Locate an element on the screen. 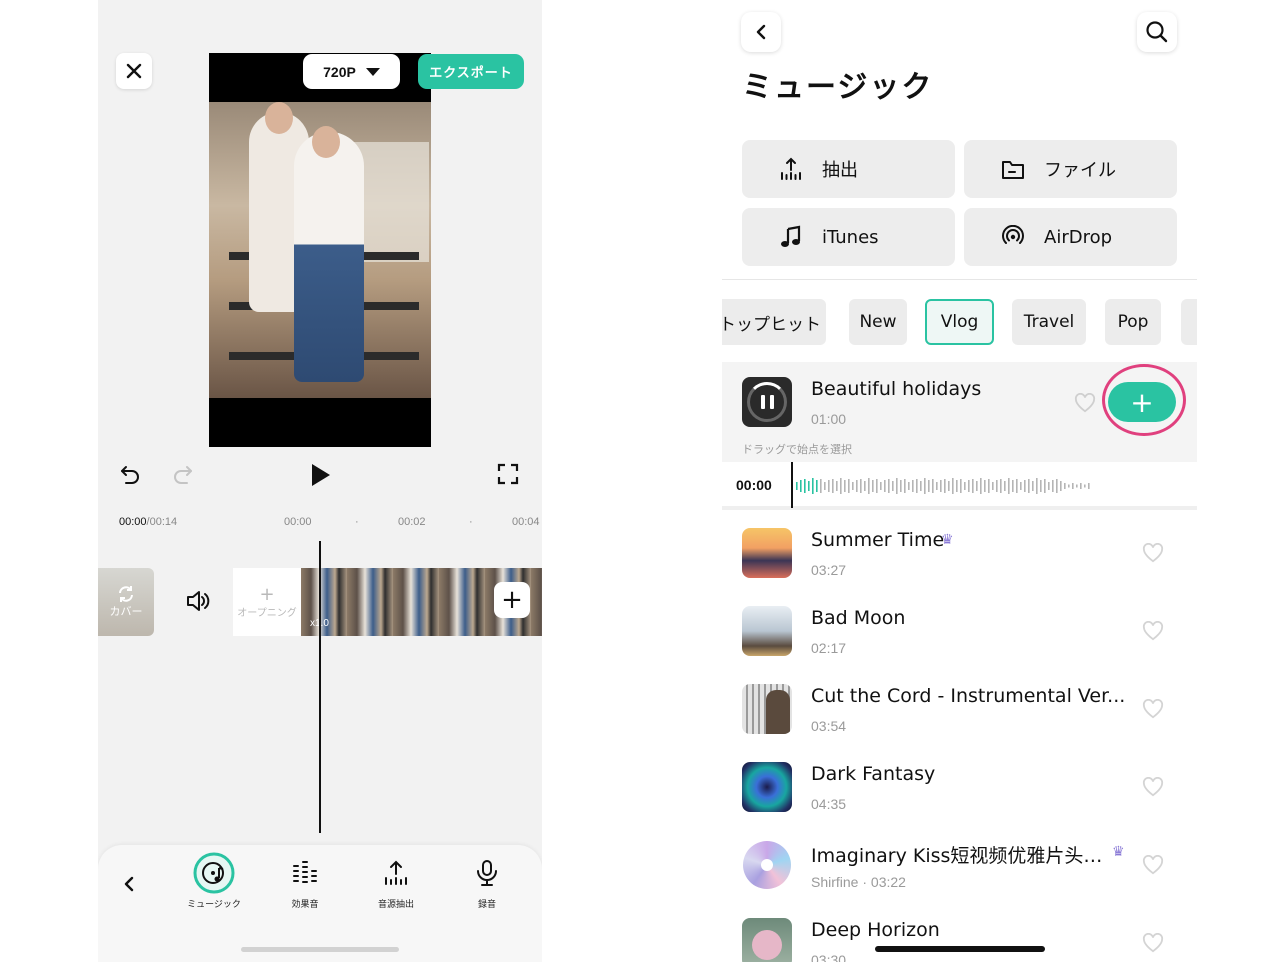 This screenshot has height=962, width=1280. source-file-button: ファイル is located at coordinates (1070, 169).